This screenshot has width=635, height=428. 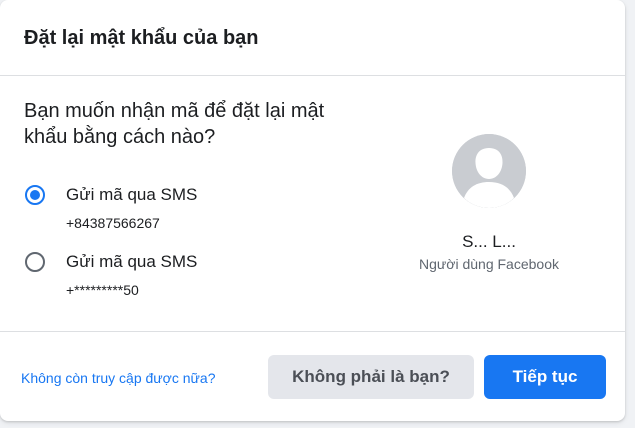 I want to click on account-profile: S... L... Người dùng Facebook, so click(x=489, y=203).